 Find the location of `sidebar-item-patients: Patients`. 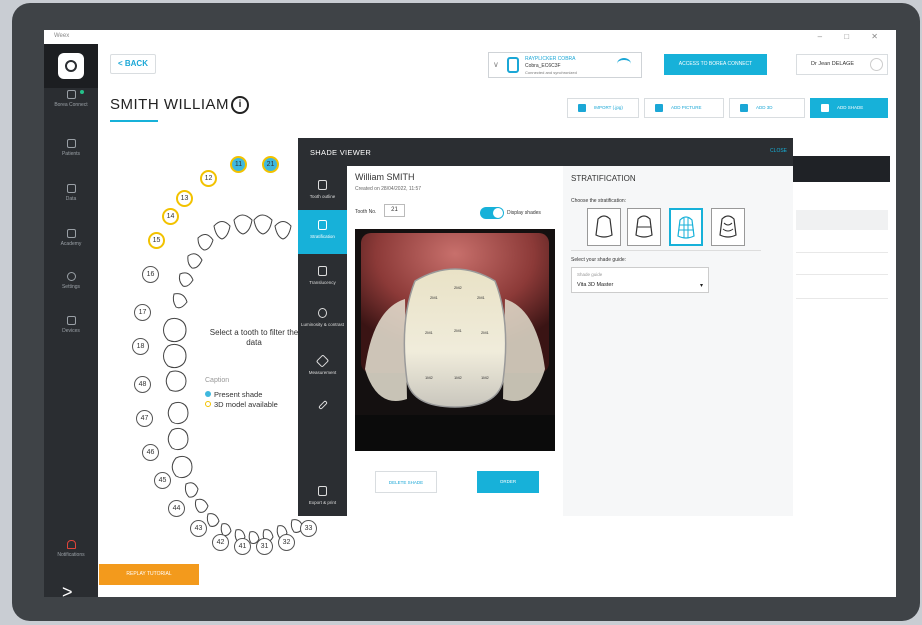

sidebar-item-patients: Patients is located at coordinates (71, 148).